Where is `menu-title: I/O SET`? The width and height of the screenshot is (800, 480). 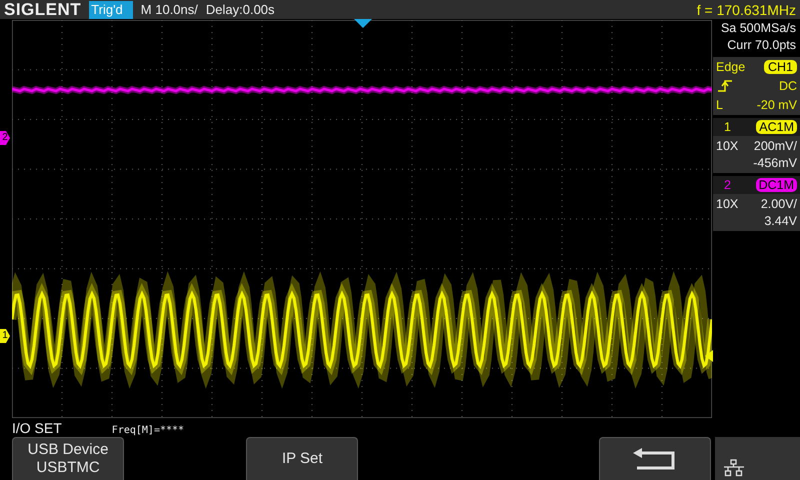 menu-title: I/O SET is located at coordinates (37, 428).